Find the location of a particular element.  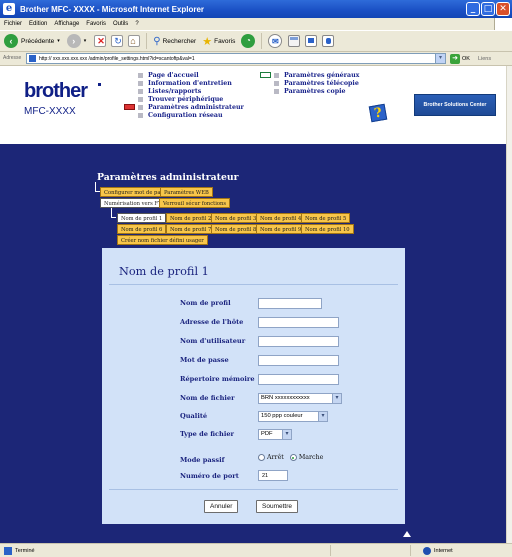

nav-item-find-device: Trouver périphérique is located at coordinates (191, 99).